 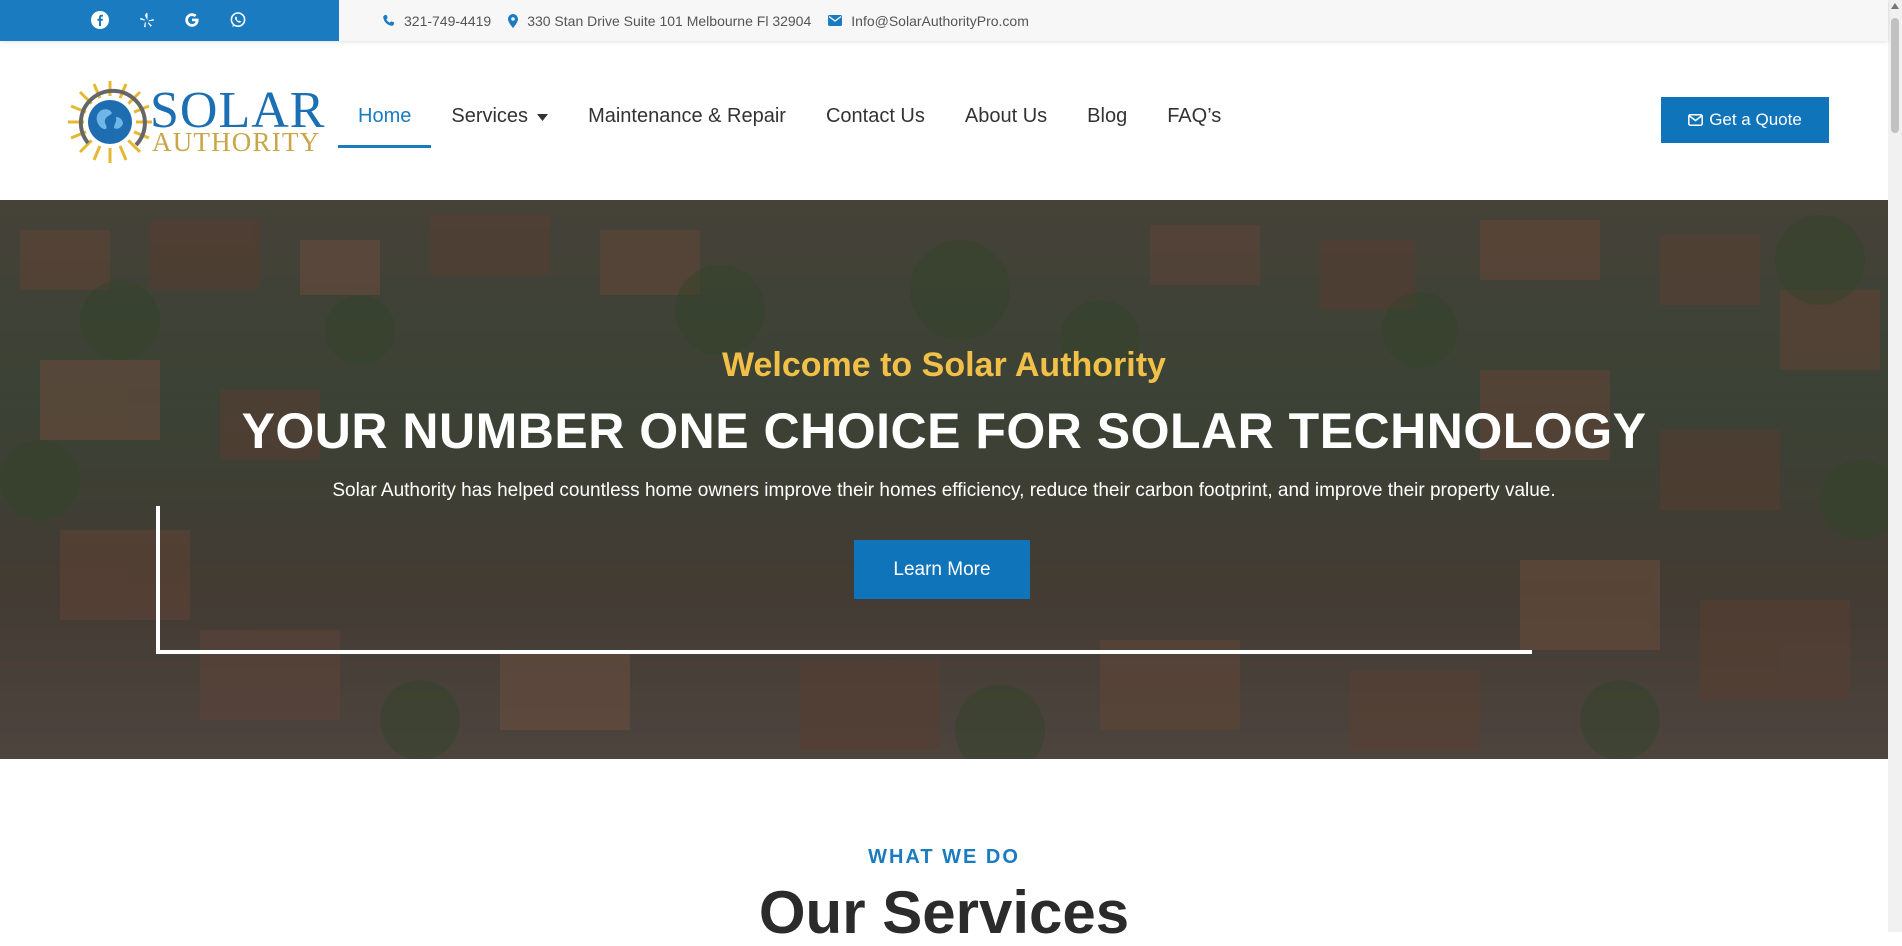 I want to click on phone-icon, so click(x=389, y=20).